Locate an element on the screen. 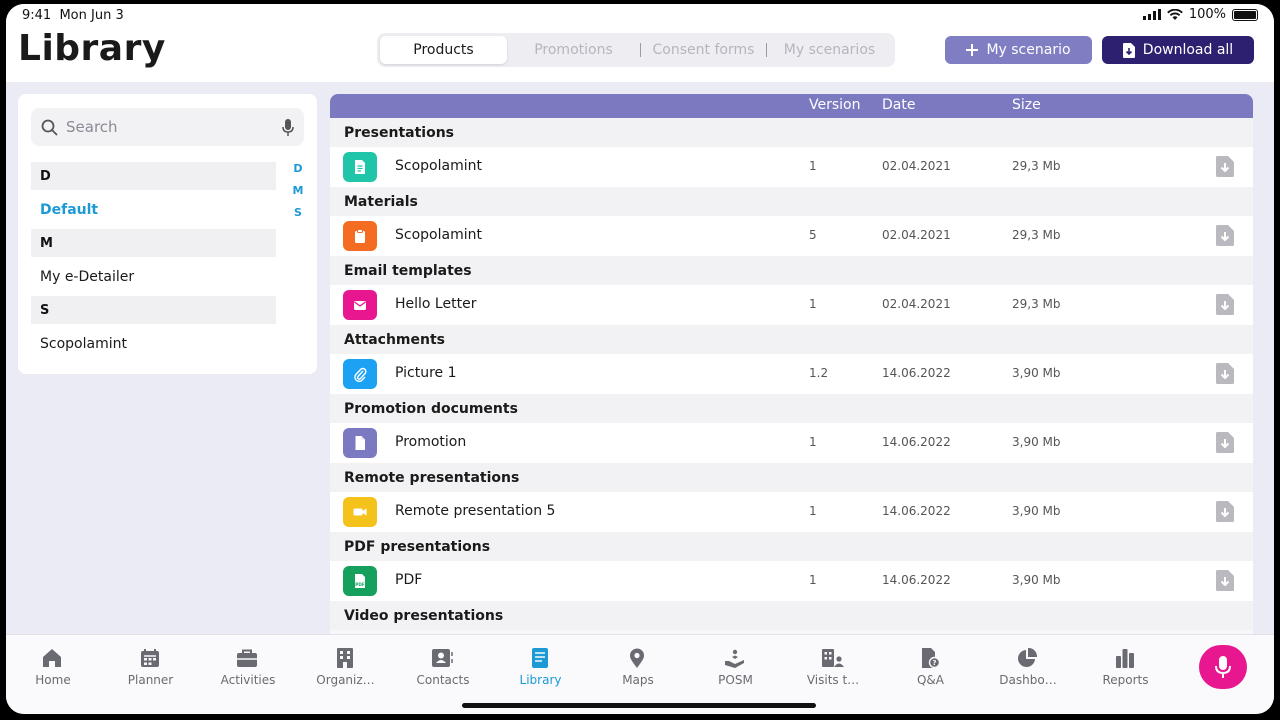 This screenshot has width=1280, height=720. file-type-icon: PDF is located at coordinates (360, 581).